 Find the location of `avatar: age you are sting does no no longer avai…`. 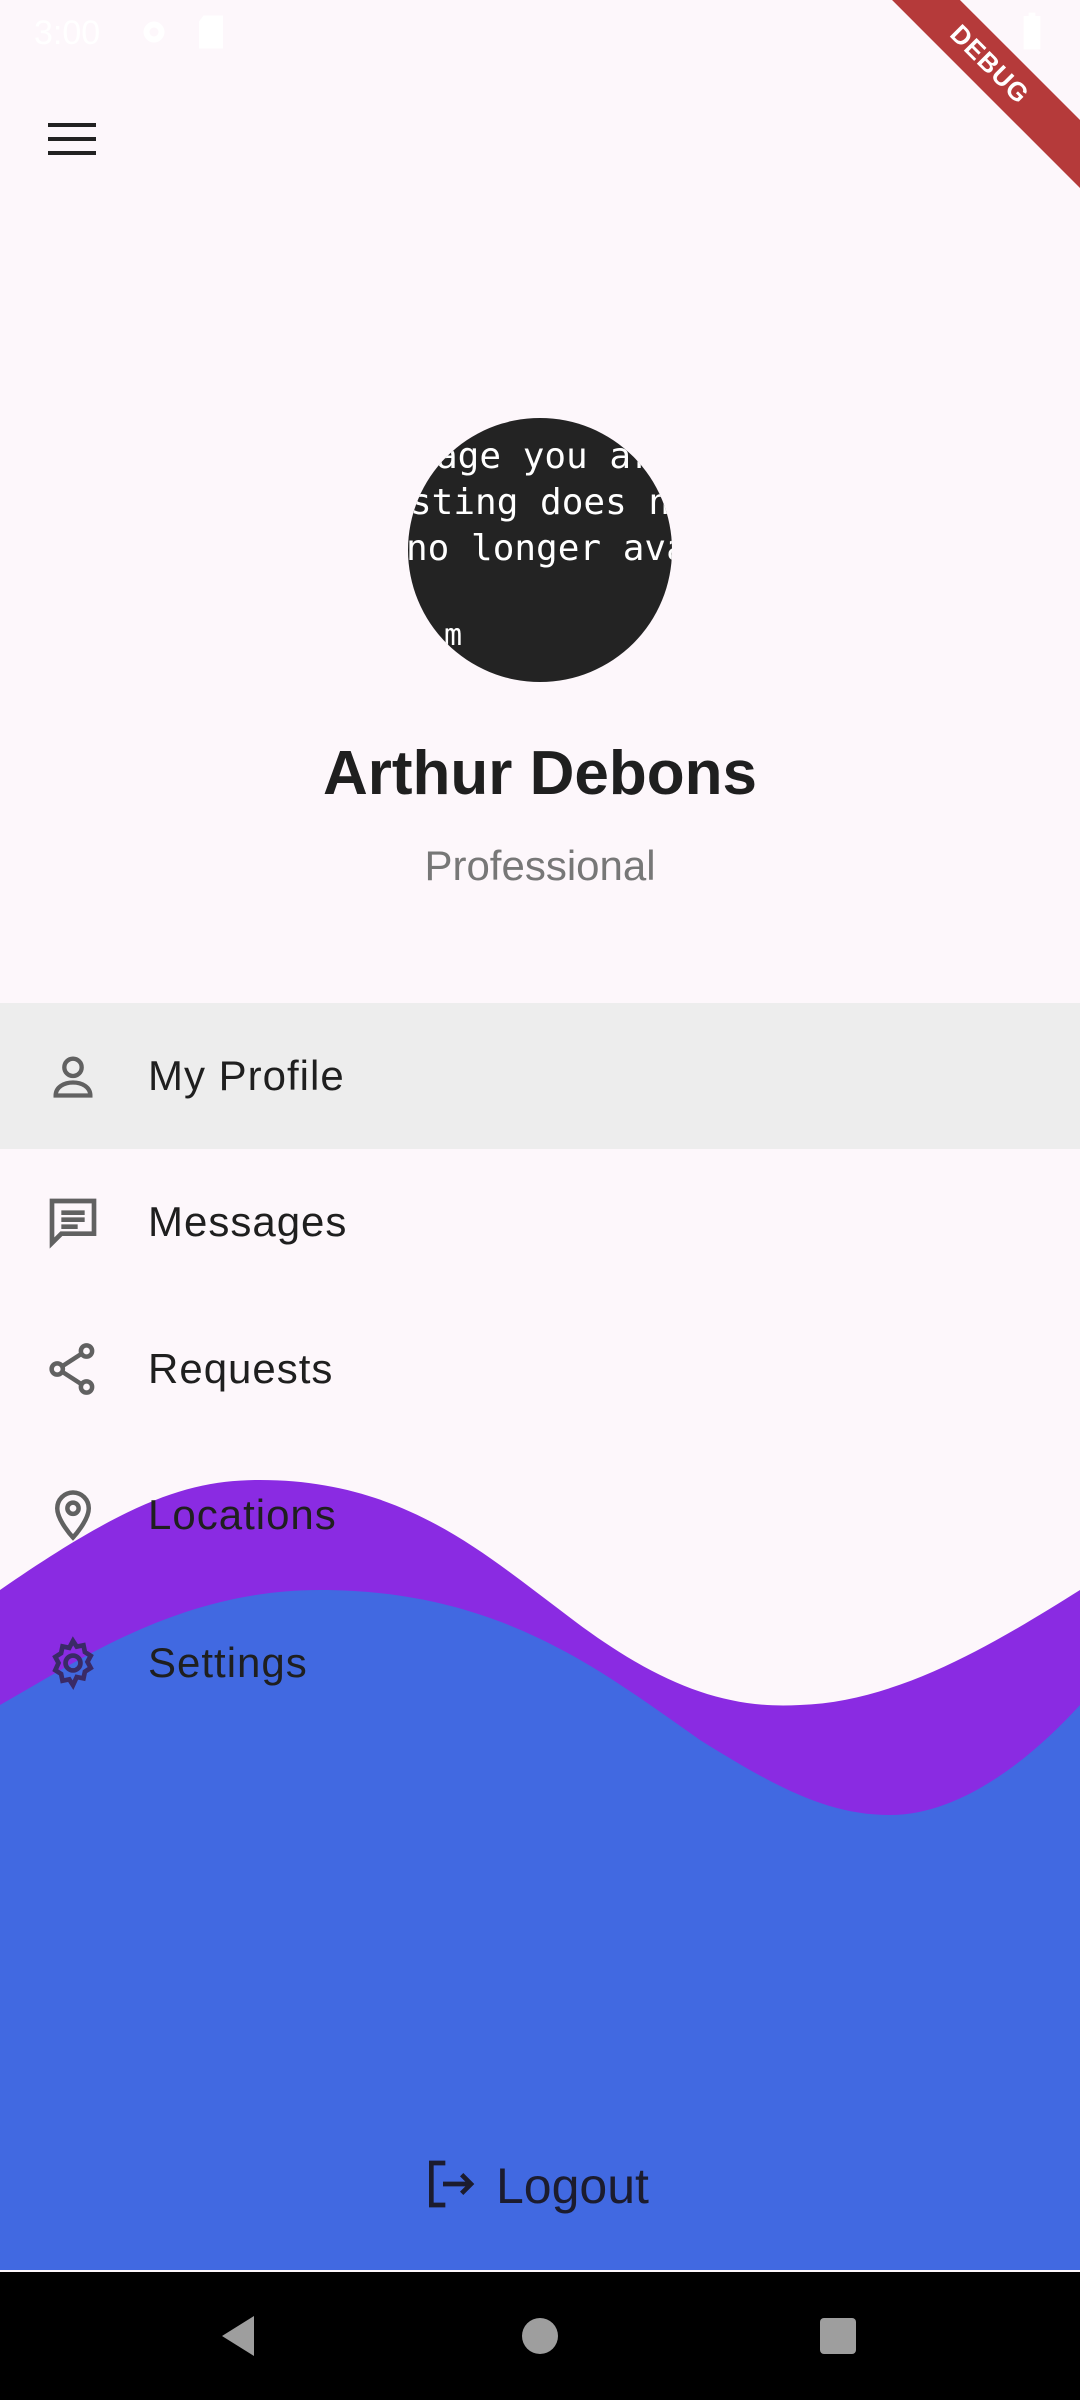

avatar: age you are sting does no no longer avai… is located at coordinates (540, 550).